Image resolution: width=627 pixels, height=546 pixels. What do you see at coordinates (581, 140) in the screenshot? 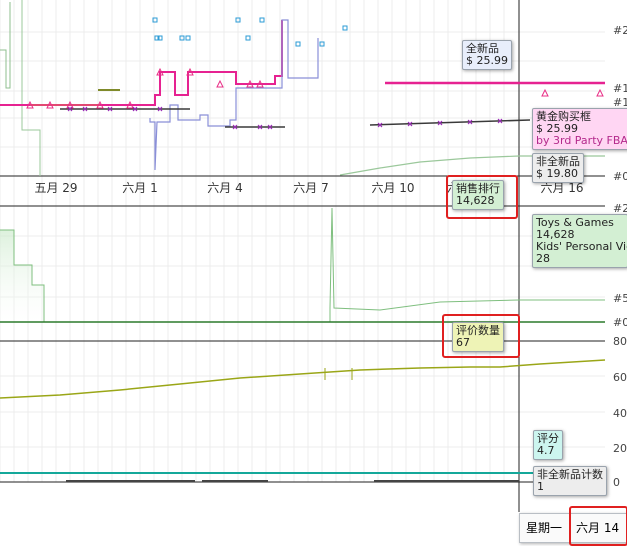
I see `tooltip-buybox-seller: by 3rd Party FBA` at bounding box center [581, 140].